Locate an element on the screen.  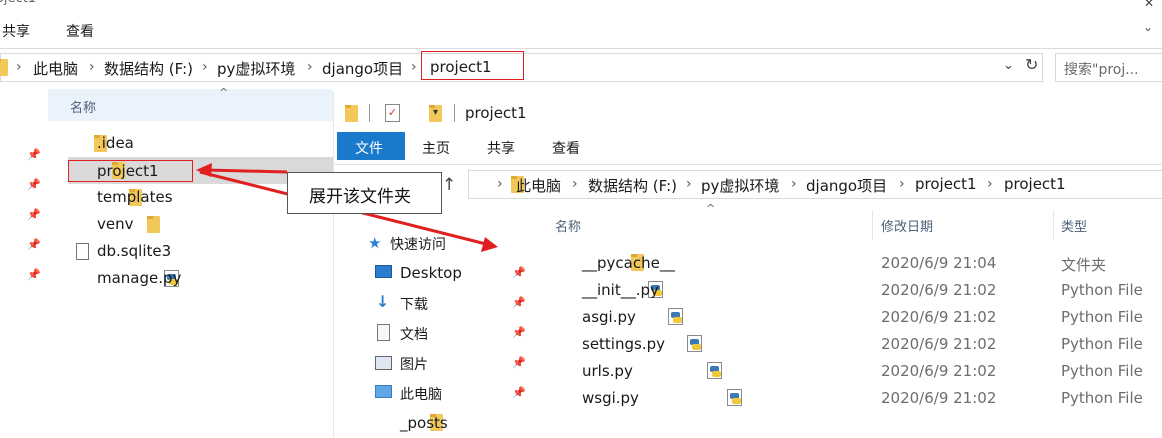
window-title: oject1 is located at coordinates (18, 3).